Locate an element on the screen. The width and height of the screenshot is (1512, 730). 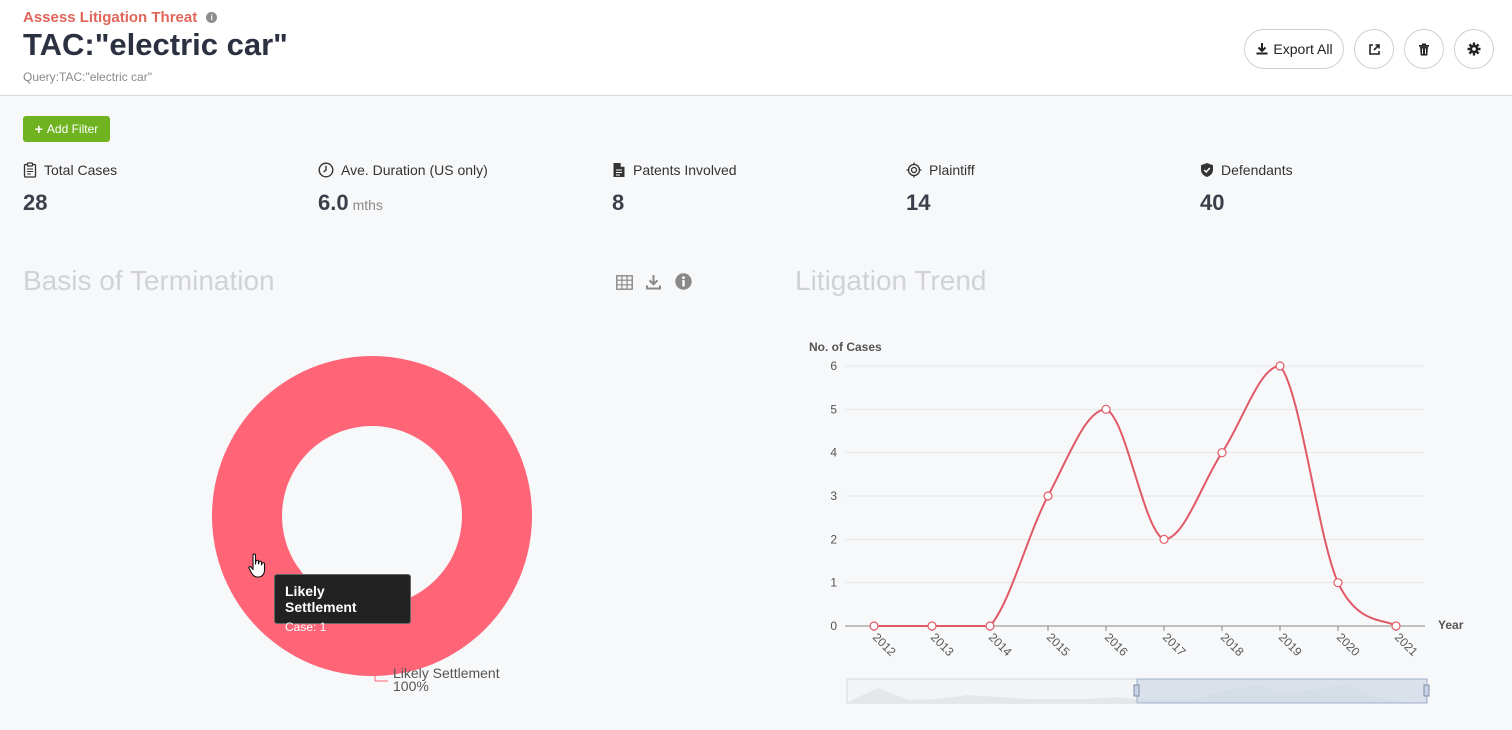
trend-title: Litigation Trend is located at coordinates (890, 281).